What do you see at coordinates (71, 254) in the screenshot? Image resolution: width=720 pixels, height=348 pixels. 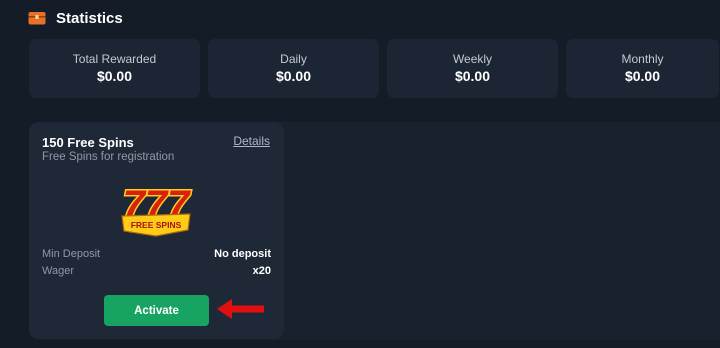 I see `min-deposit-label: Min Deposit` at bounding box center [71, 254].